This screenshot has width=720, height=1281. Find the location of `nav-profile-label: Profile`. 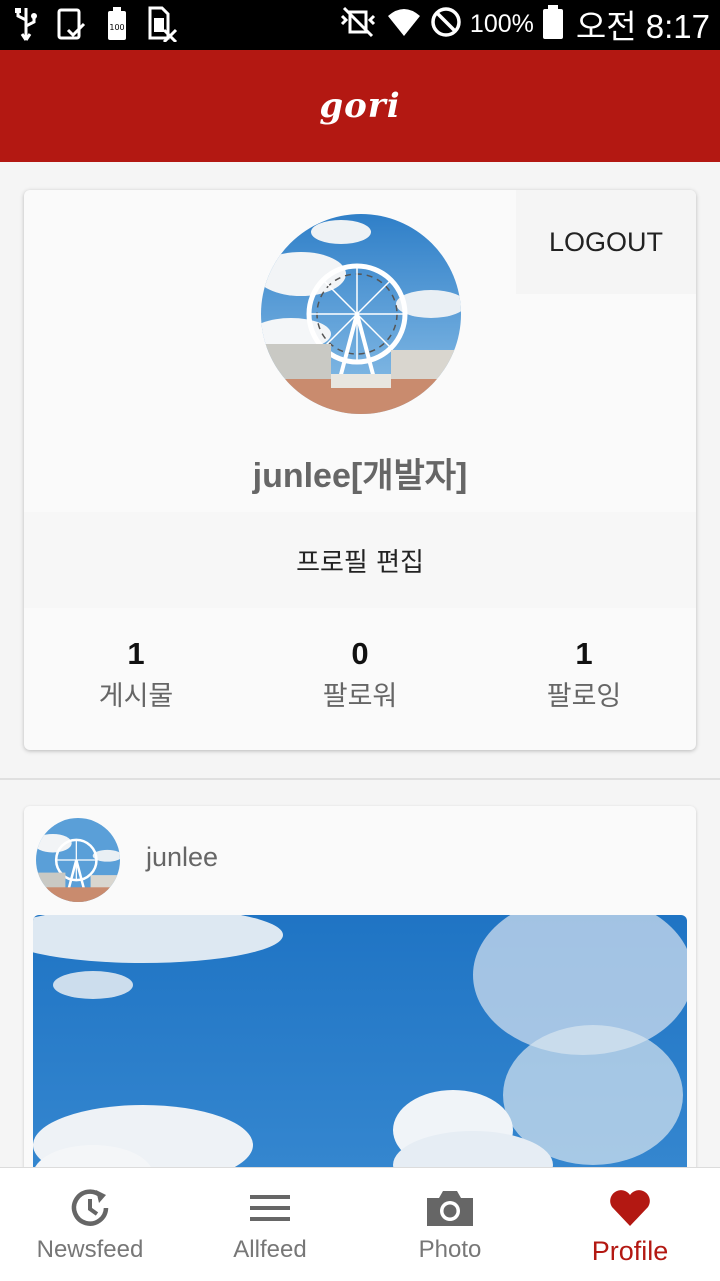

nav-profile-label: Profile is located at coordinates (630, 1251).